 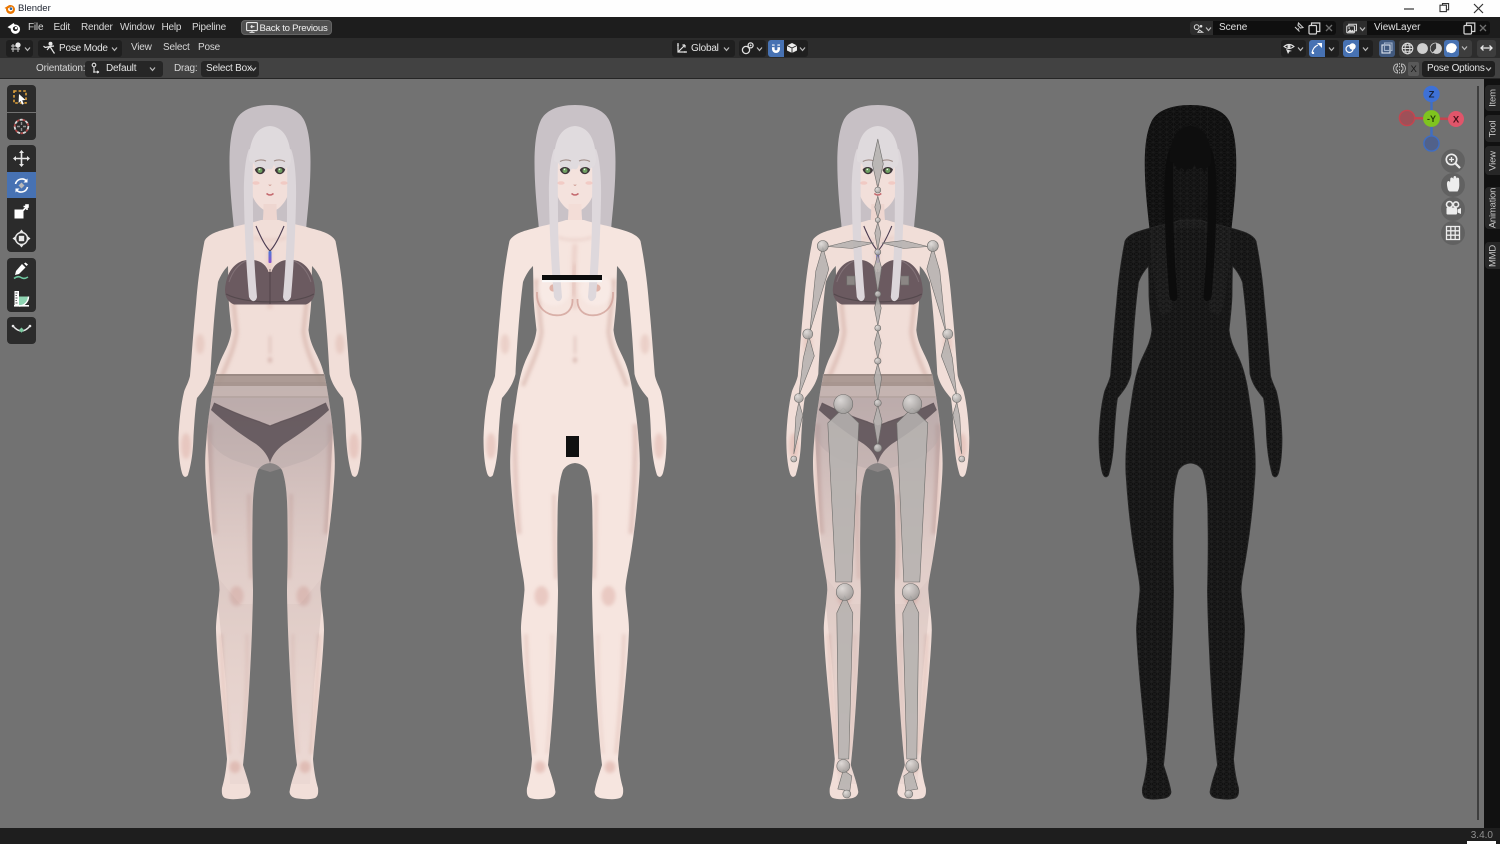 I want to click on svg-text: X, so click(x=1456, y=120).